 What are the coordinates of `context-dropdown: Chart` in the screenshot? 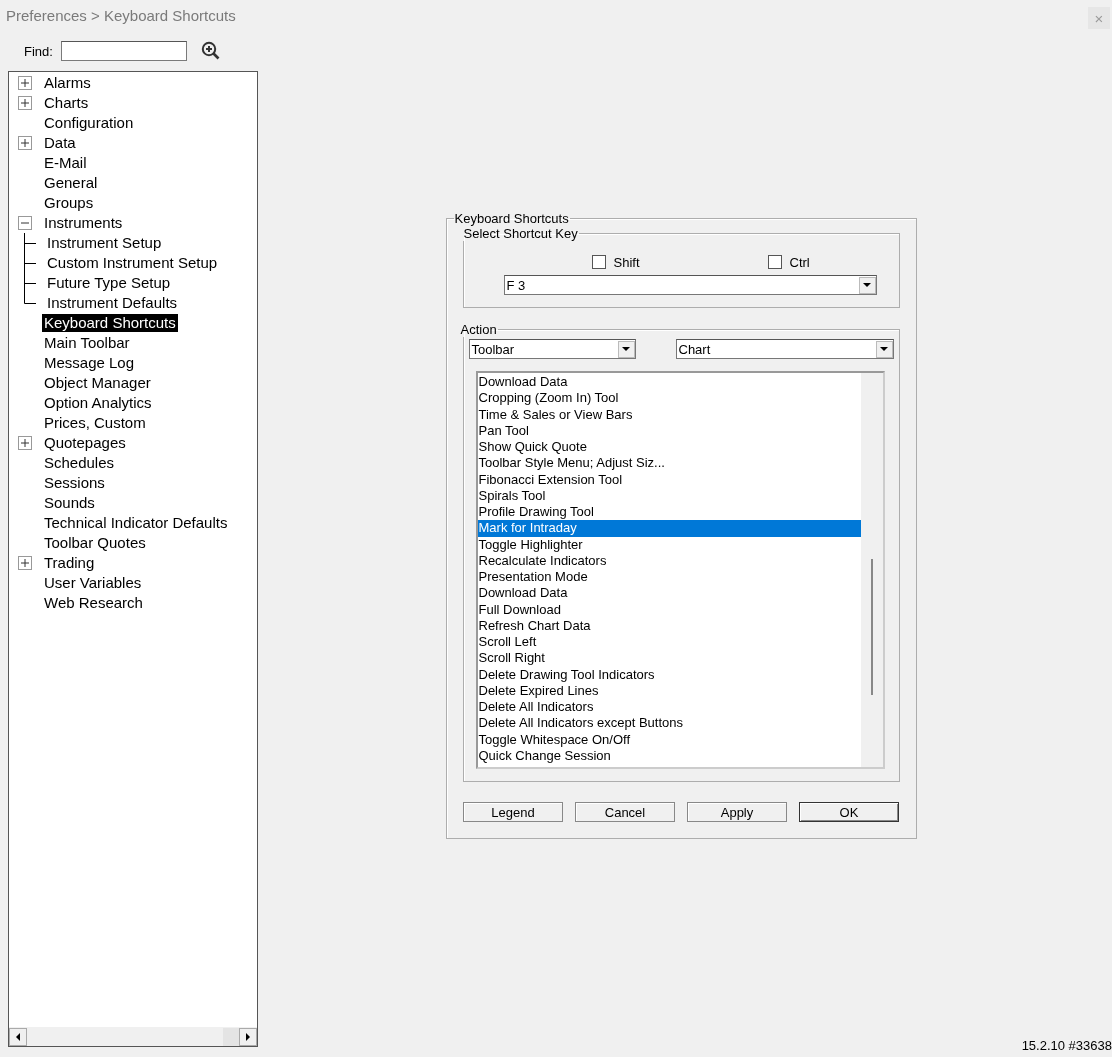 It's located at (784, 349).